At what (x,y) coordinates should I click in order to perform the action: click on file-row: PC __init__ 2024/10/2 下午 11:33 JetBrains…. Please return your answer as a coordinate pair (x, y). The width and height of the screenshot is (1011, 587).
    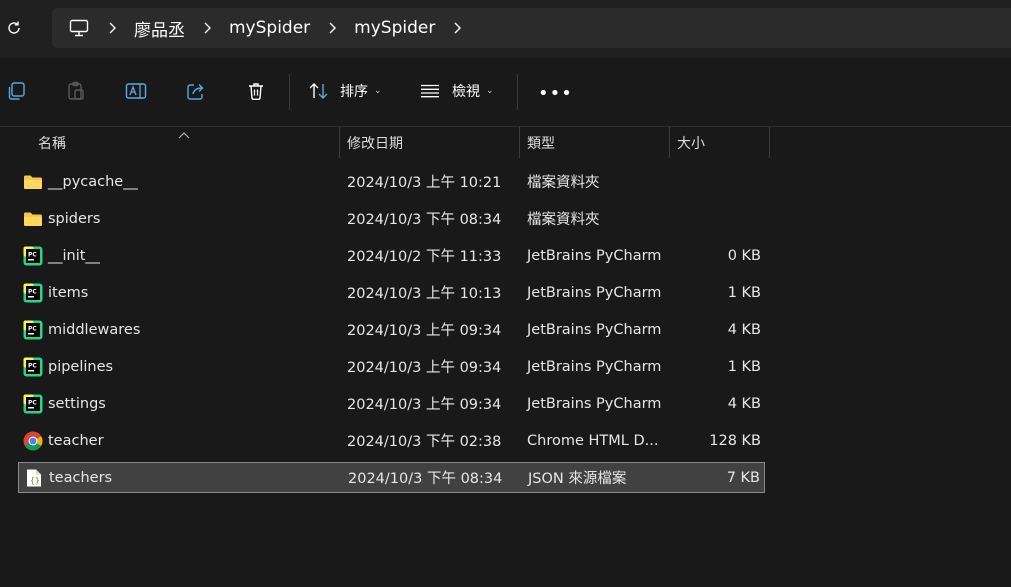
    Looking at the image, I should click on (391, 255).